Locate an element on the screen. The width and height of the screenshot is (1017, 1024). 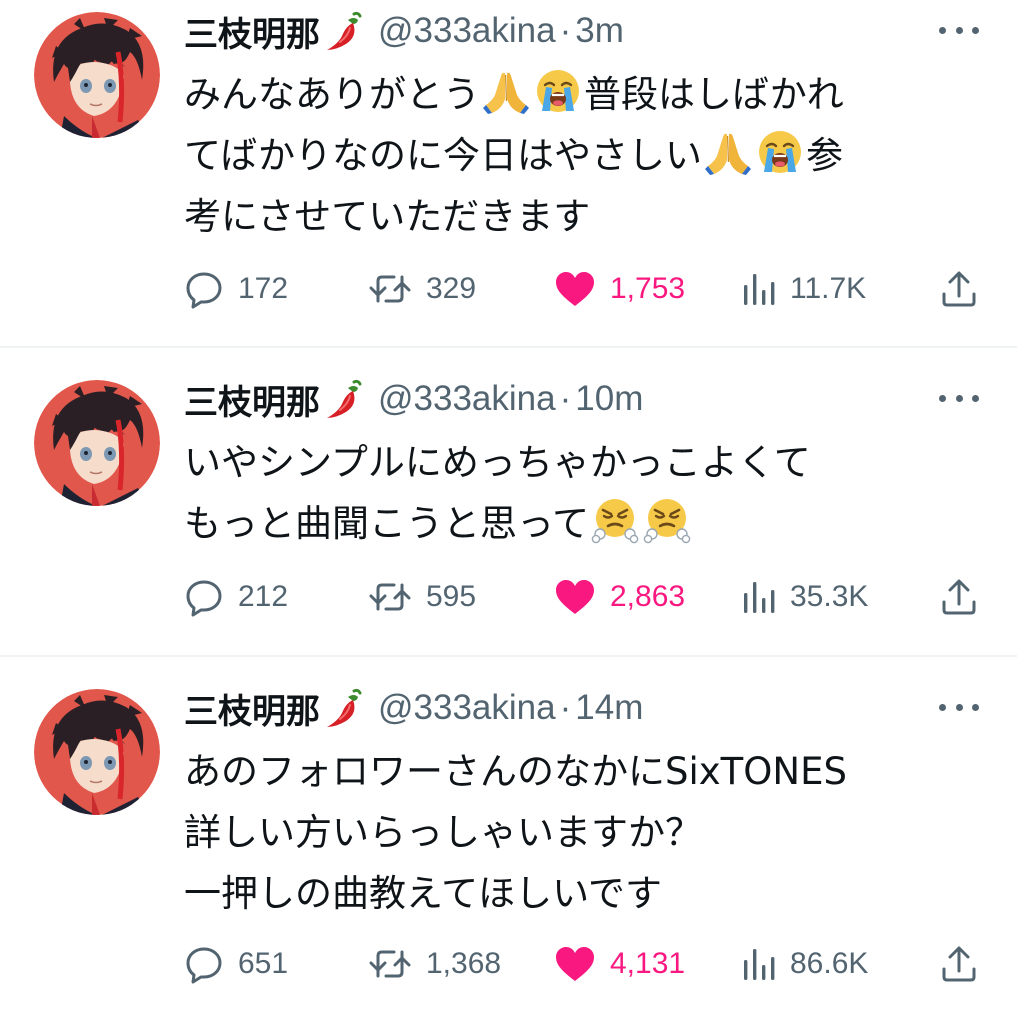
reply-button: 651 is located at coordinates (236, 964).